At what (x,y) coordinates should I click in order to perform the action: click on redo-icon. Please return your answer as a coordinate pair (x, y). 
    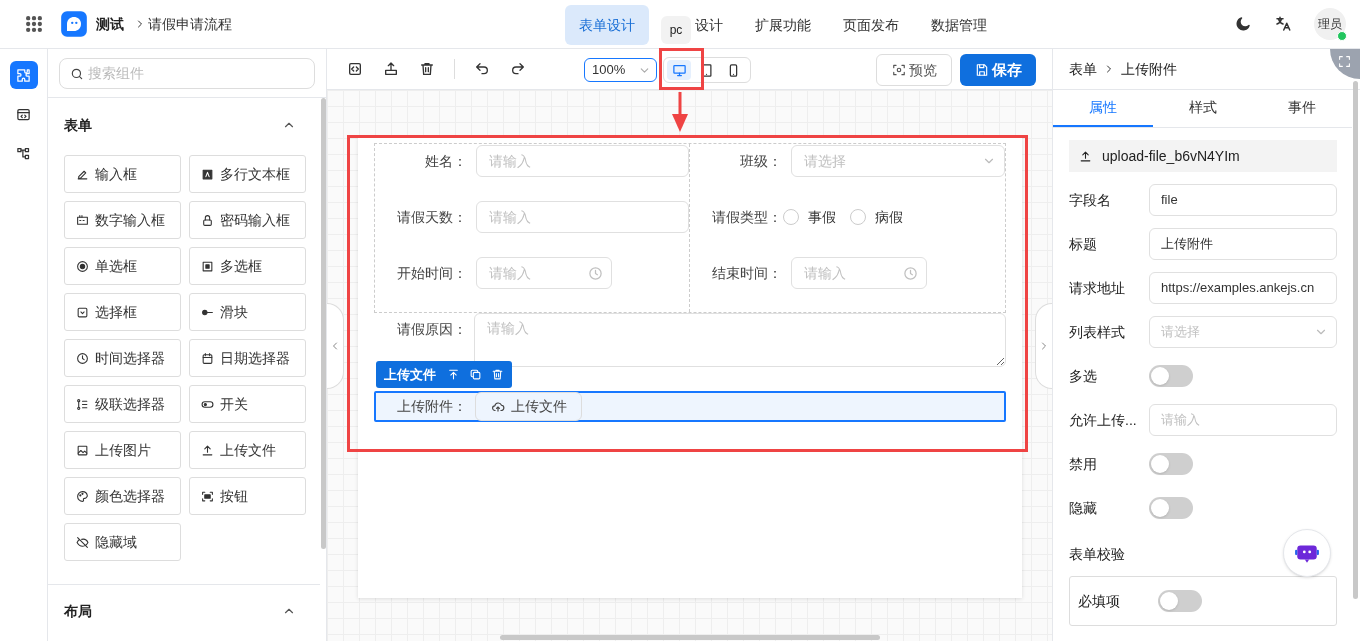
    Looking at the image, I should click on (518, 69).